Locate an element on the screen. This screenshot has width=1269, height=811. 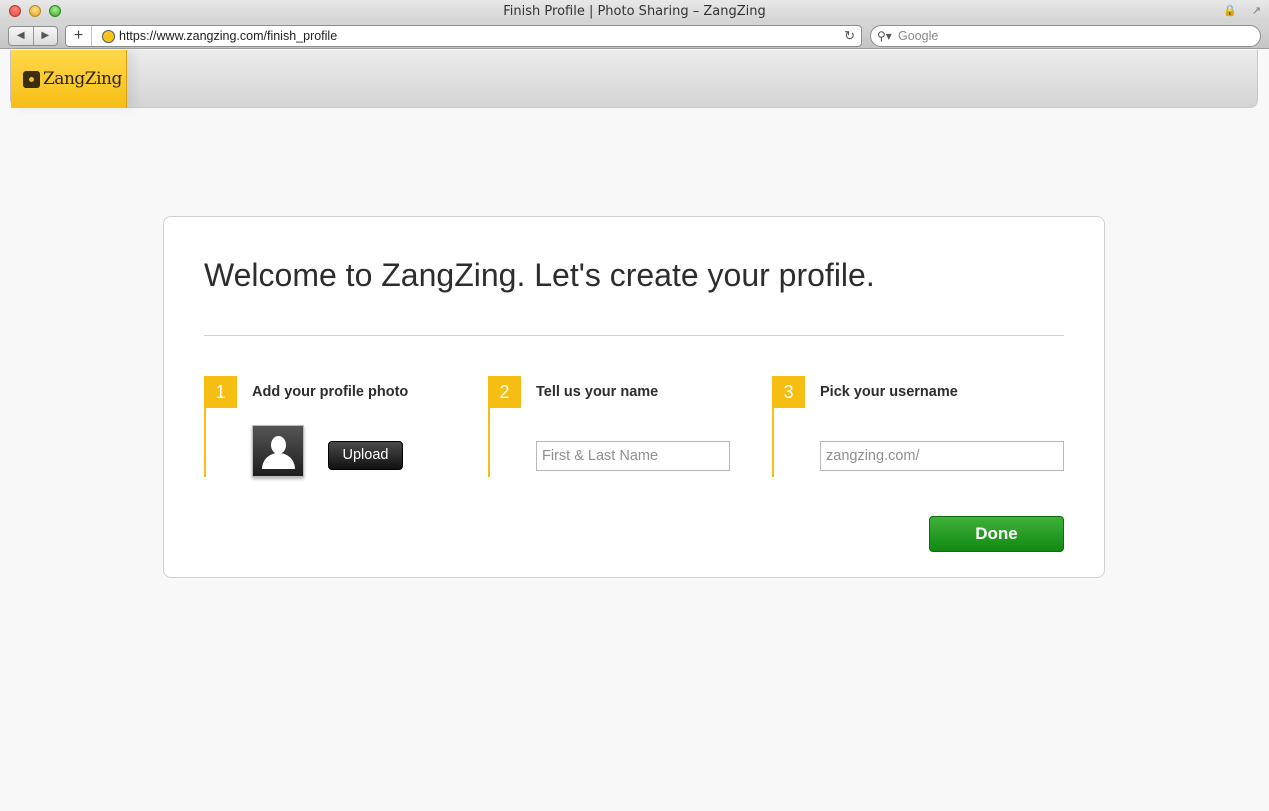
minimize-window-button is located at coordinates (35, 11).